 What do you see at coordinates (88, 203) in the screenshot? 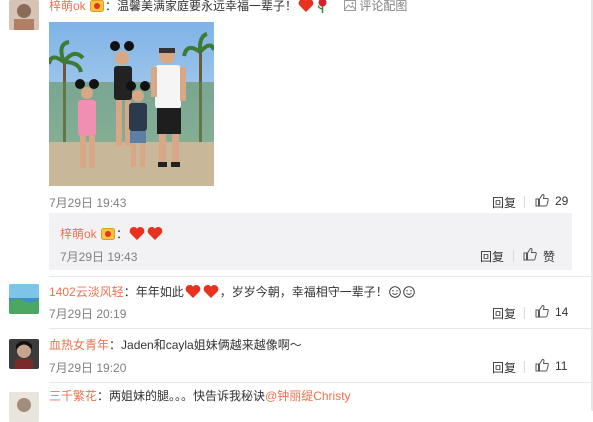
I see `comment-time: 7月29日 19:43` at bounding box center [88, 203].